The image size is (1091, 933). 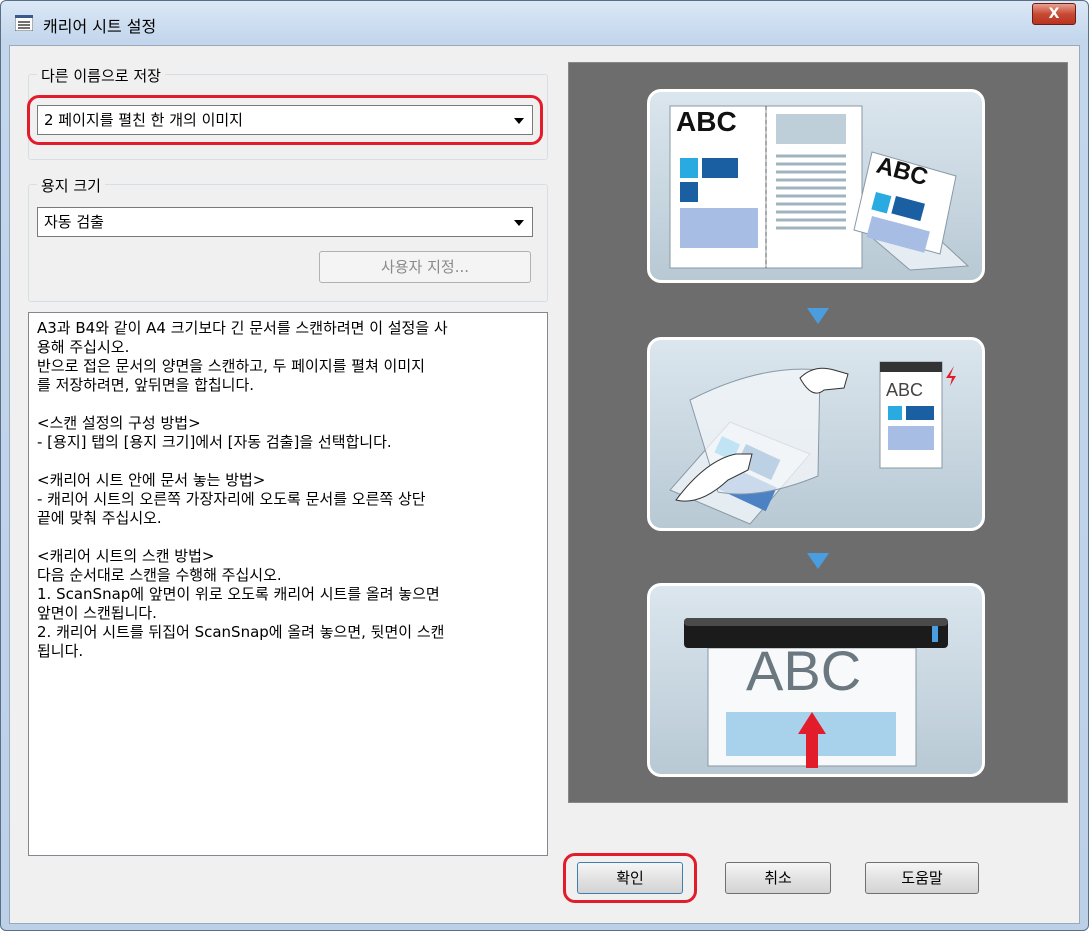 I want to click on title-bar: 캐리어 시트 설정 X, so click(x=544, y=23).